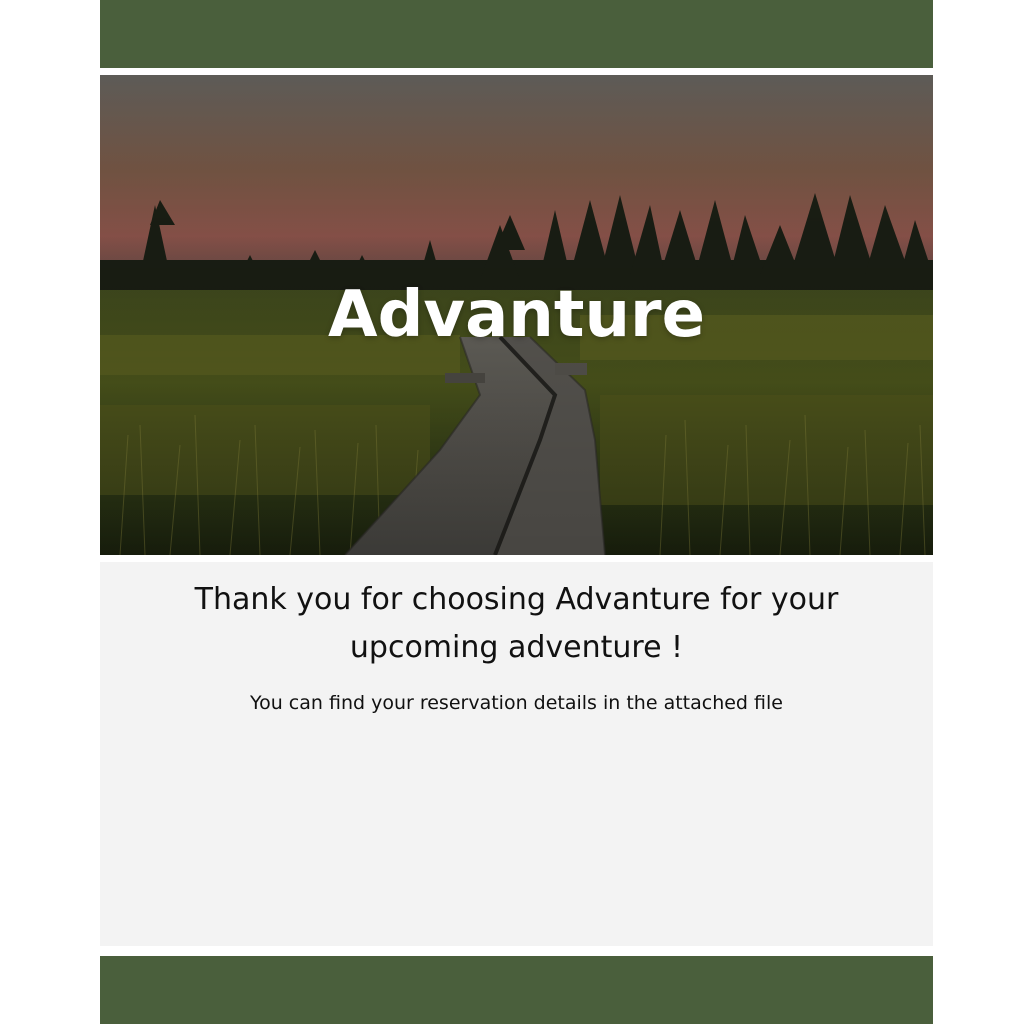 The width and height of the screenshot is (1033, 1024). I want to click on hero-title: Advanture, so click(516, 315).